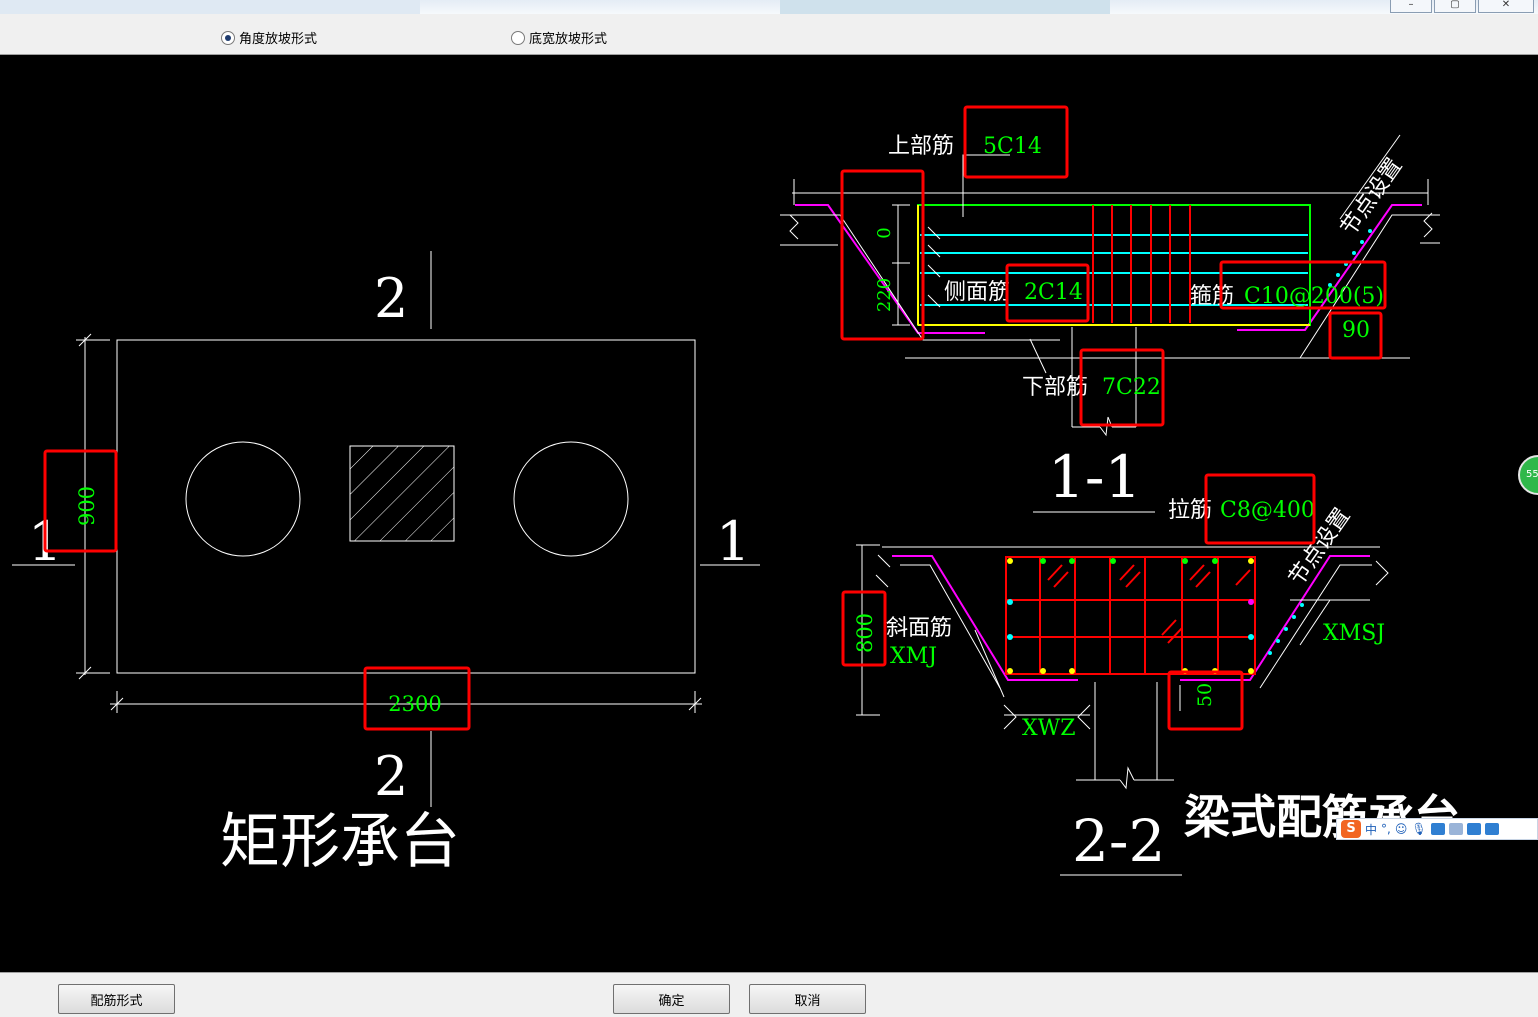 This screenshot has width=1538, height=1017. What do you see at coordinates (402, 493) in the screenshot?
I see `column-hatched` at bounding box center [402, 493].